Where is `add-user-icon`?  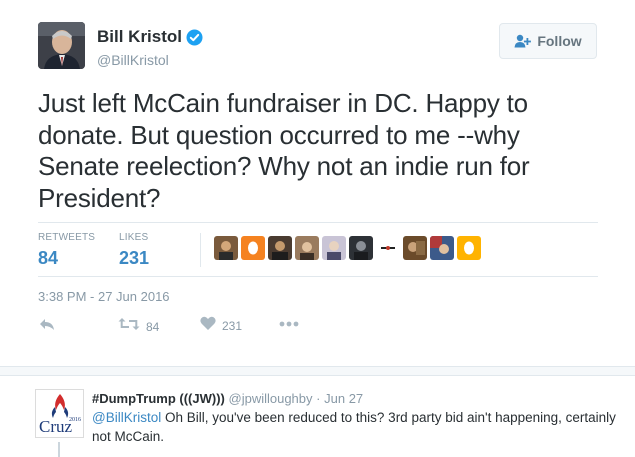
add-user-icon is located at coordinates (523, 41).